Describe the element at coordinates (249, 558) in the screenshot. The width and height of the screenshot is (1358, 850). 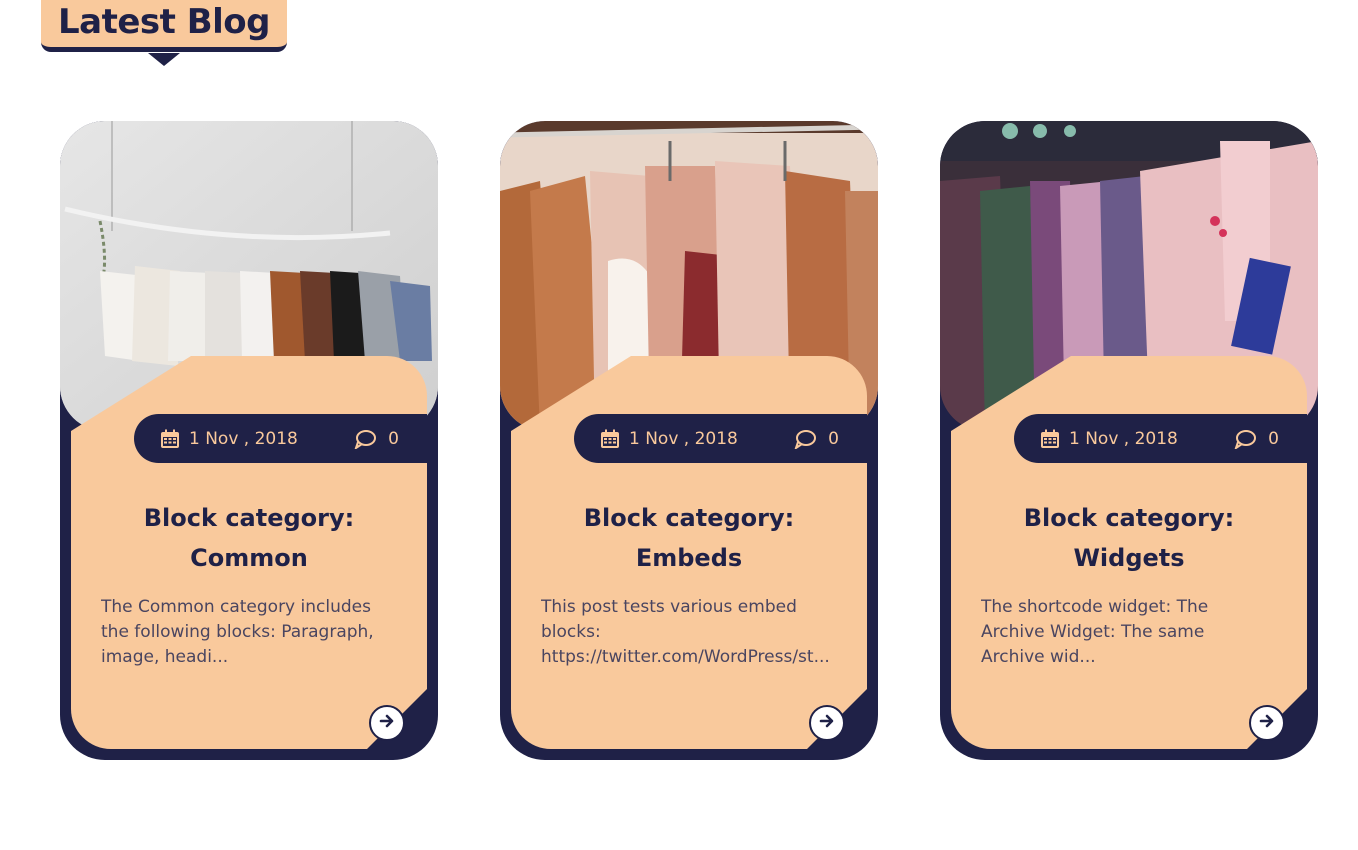
I see `post-title-line2: Common` at that location.